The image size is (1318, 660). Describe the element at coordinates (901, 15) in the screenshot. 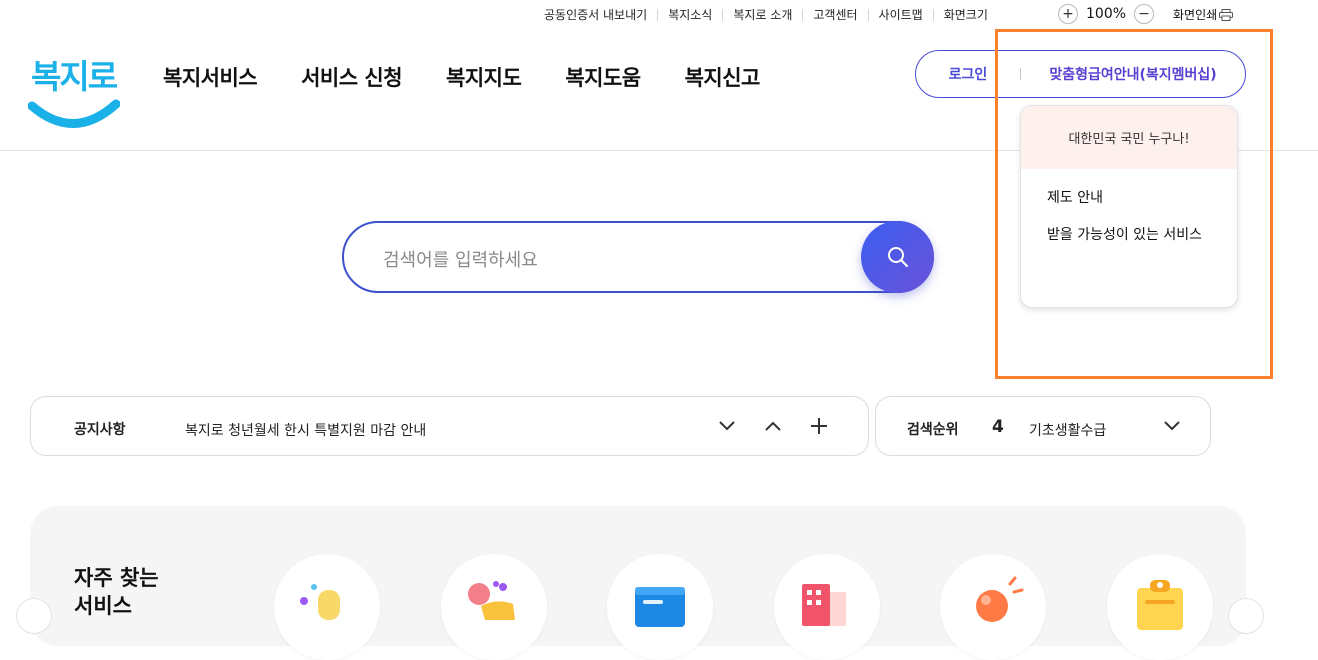

I see `sitemap-link: 사이트맵` at that location.